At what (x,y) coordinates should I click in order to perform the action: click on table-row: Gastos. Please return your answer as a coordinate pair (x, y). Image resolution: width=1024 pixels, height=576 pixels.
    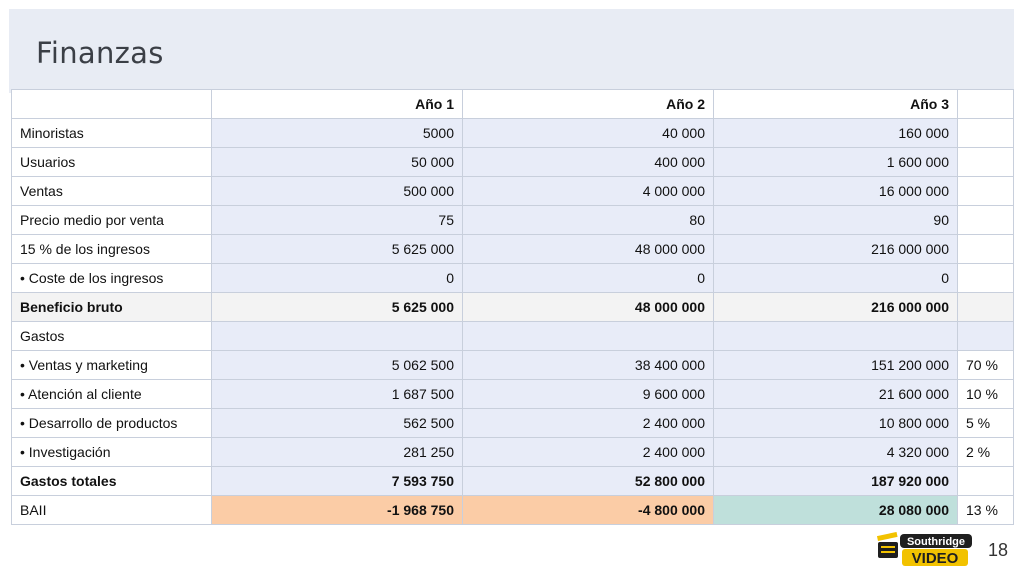
    Looking at the image, I should click on (512, 336).